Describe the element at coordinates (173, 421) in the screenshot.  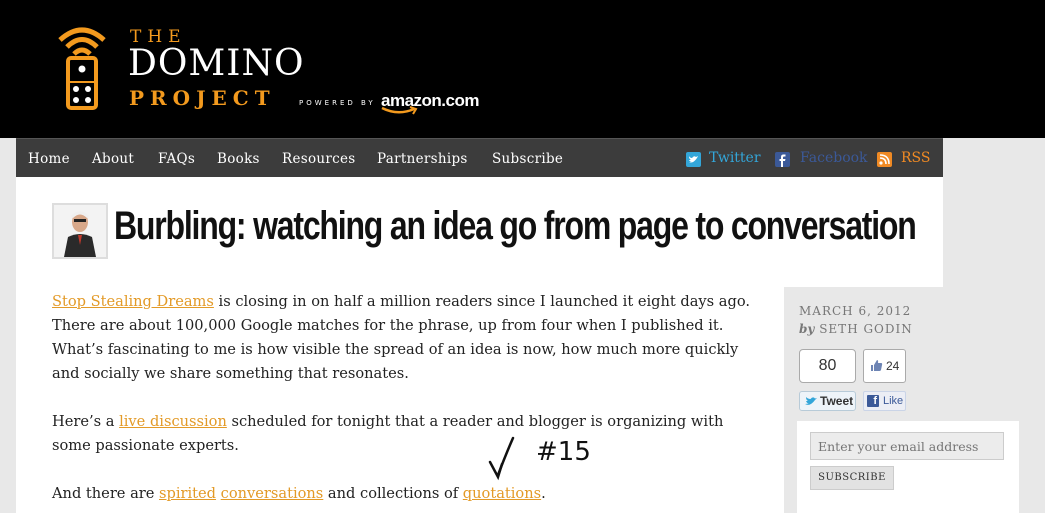
I see `live-discussion-link: live discussion` at that location.